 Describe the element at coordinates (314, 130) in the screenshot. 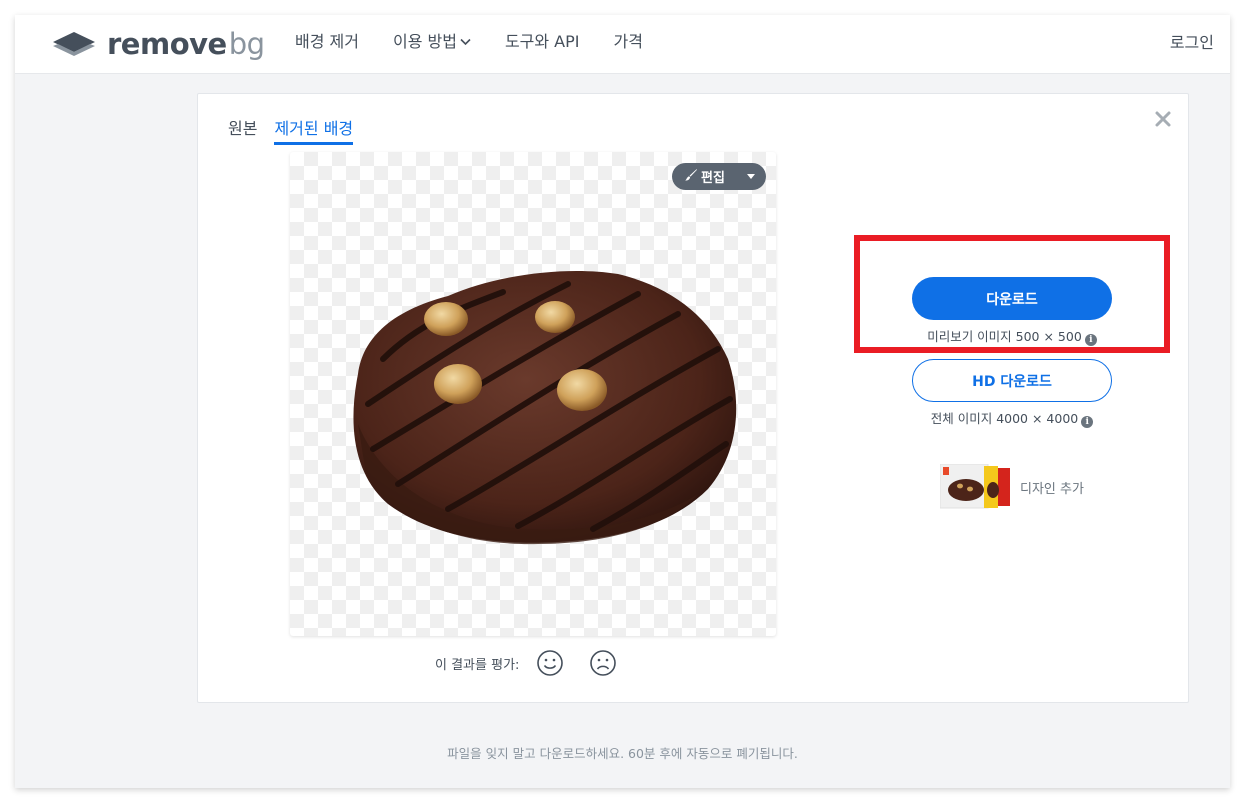

I see `tab-removed-background: 제거된 배경` at that location.